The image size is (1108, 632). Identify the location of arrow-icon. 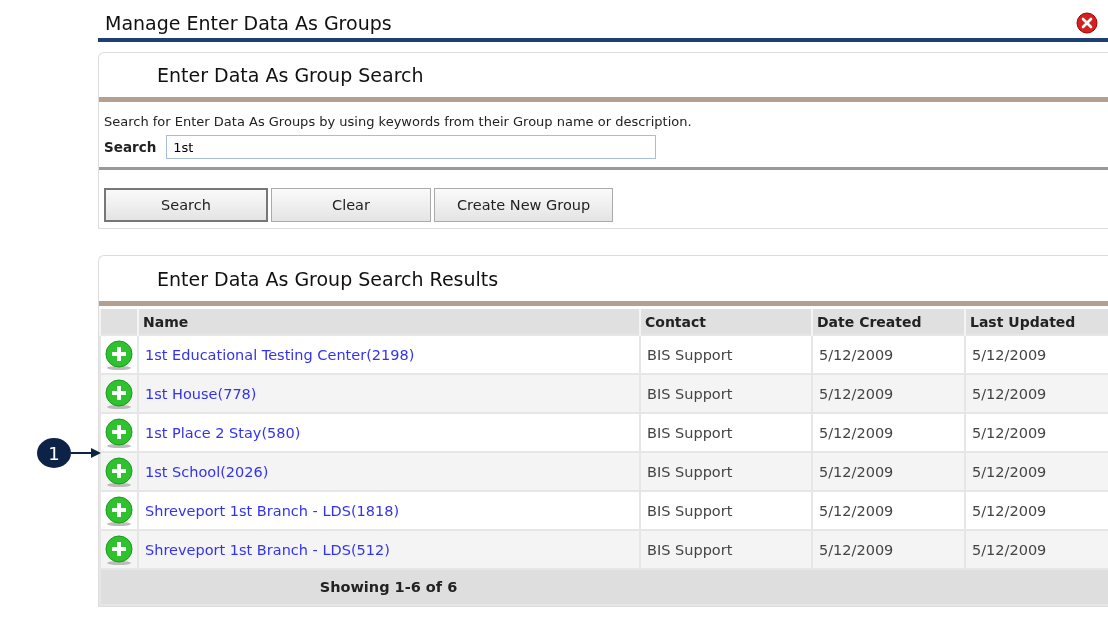
(86, 453).